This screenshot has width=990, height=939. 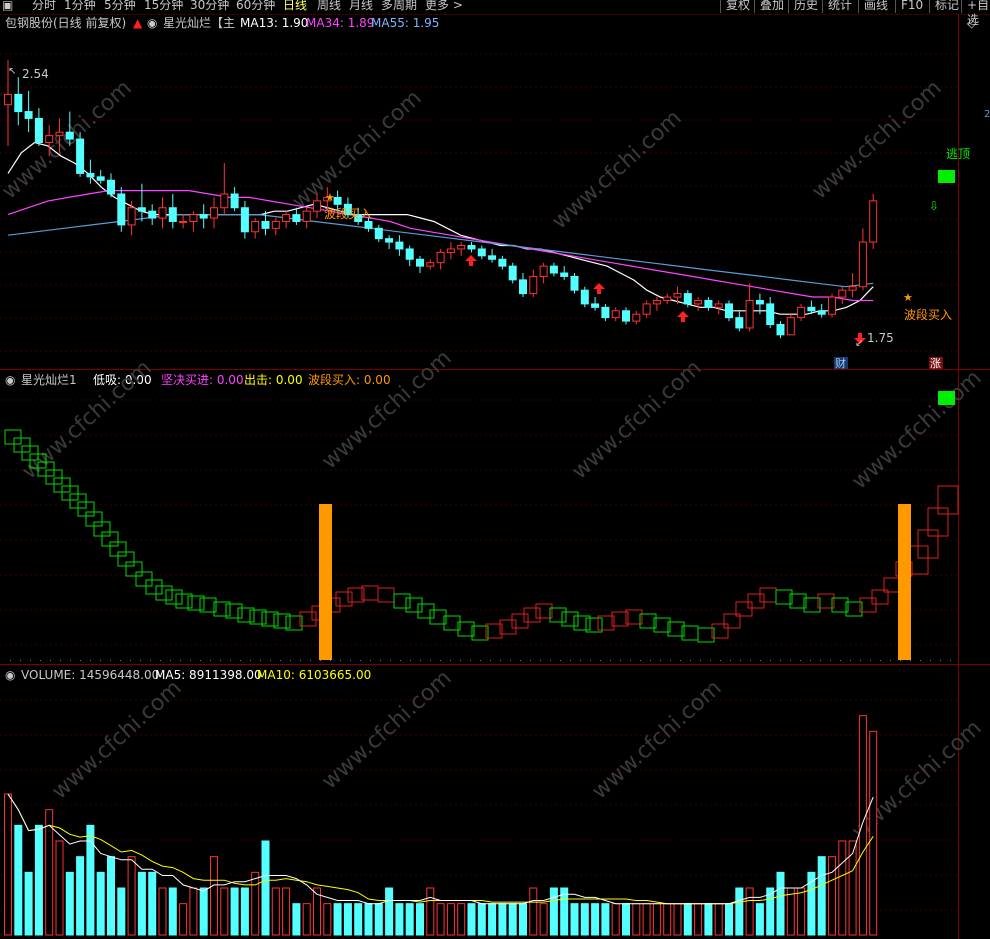 What do you see at coordinates (325, 582) in the screenshot?
I see `orange-signal-bar` at bounding box center [325, 582].